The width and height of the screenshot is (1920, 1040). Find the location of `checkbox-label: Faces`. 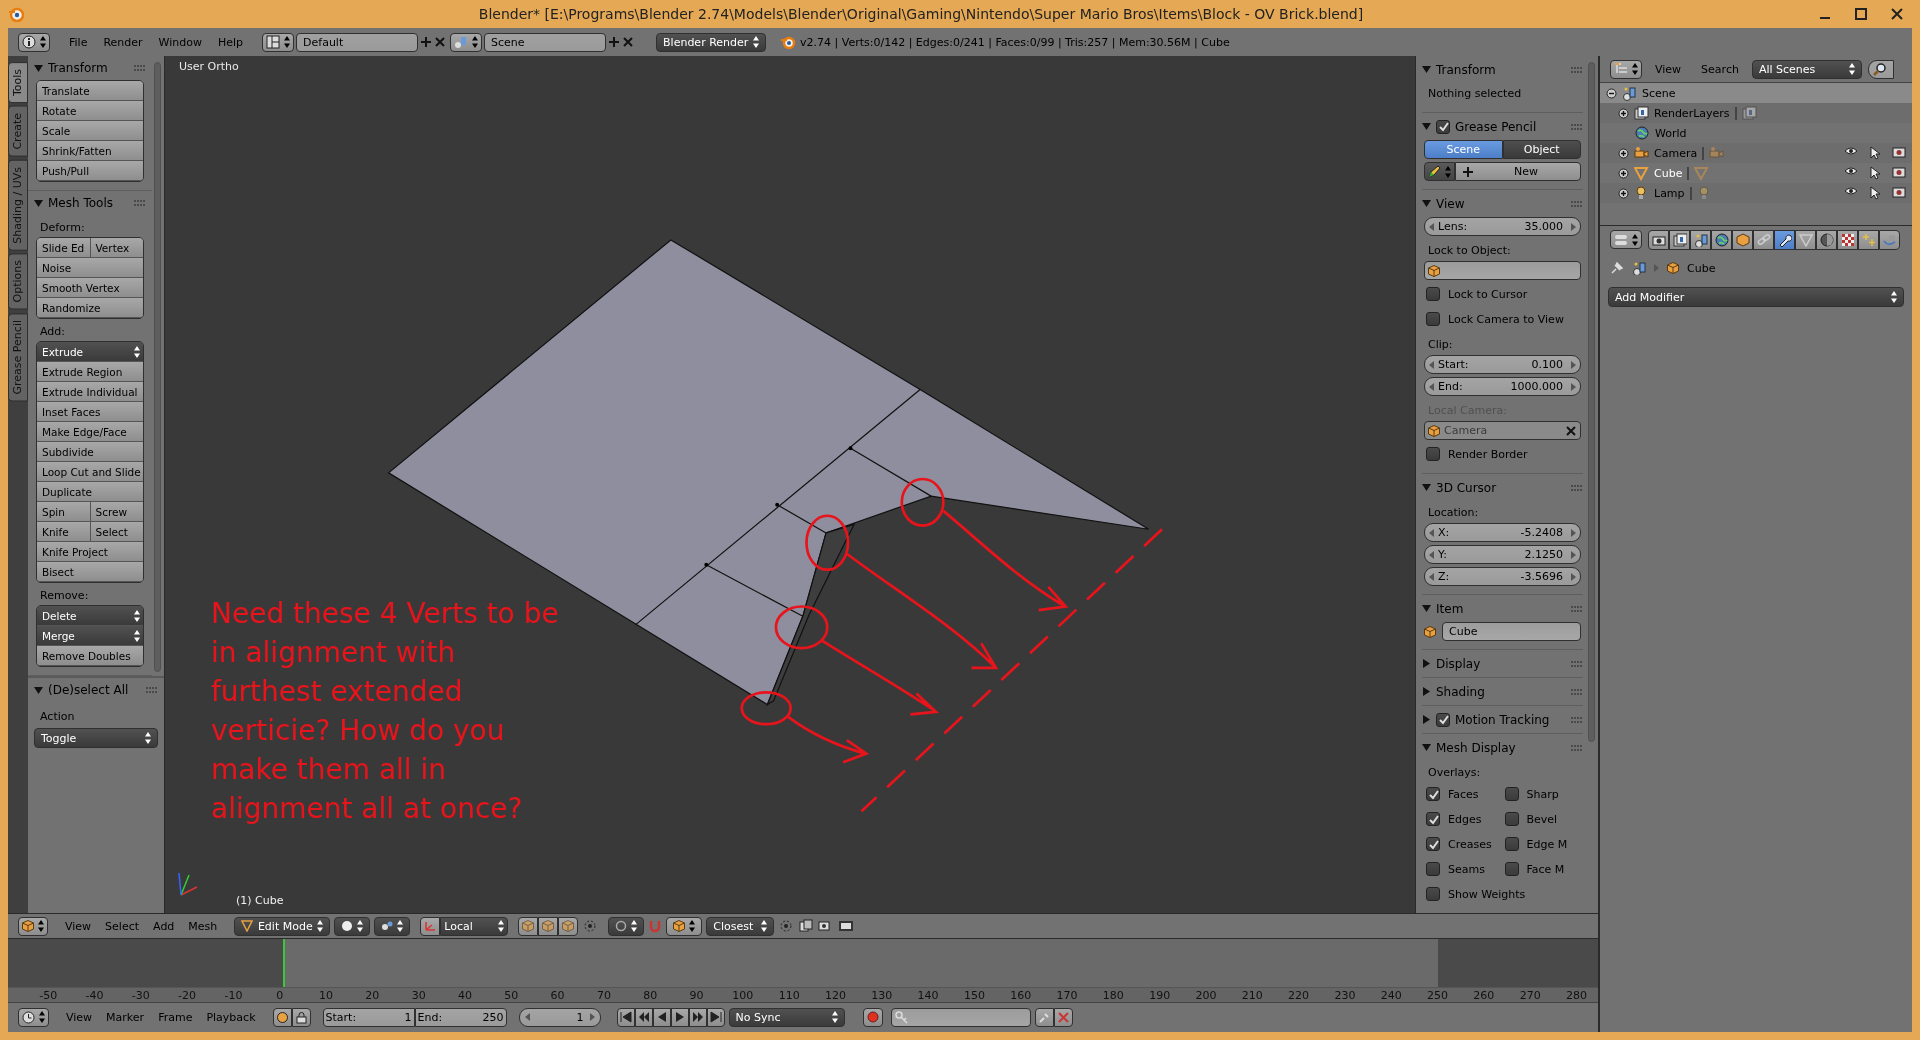

checkbox-label: Faces is located at coordinates (1463, 794).